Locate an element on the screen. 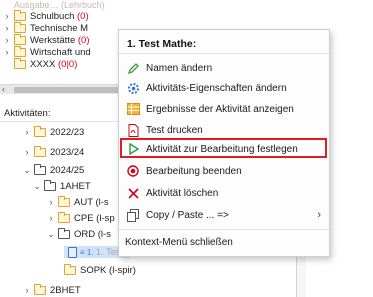 Image resolution: width=373 pixels, height=297 pixels. tree-item-label: ORD (l-s is located at coordinates (92, 234).